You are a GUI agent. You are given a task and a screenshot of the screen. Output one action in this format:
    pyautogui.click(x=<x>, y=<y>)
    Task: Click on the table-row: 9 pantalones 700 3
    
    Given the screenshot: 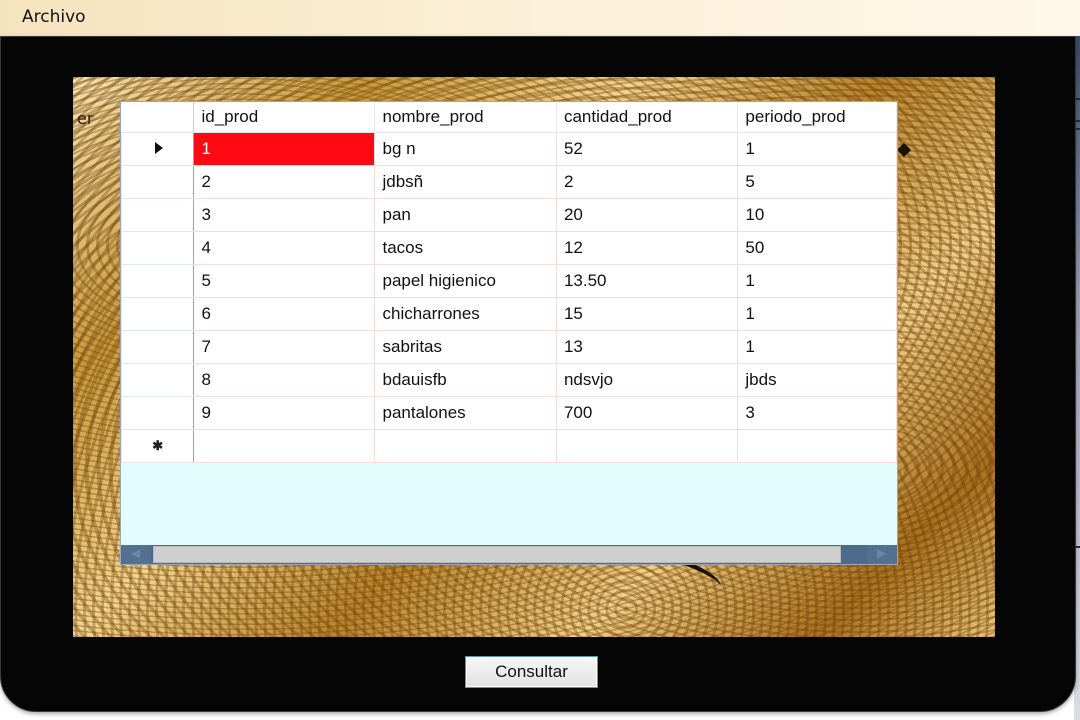 What is the action you would take?
    pyautogui.click(x=509, y=413)
    